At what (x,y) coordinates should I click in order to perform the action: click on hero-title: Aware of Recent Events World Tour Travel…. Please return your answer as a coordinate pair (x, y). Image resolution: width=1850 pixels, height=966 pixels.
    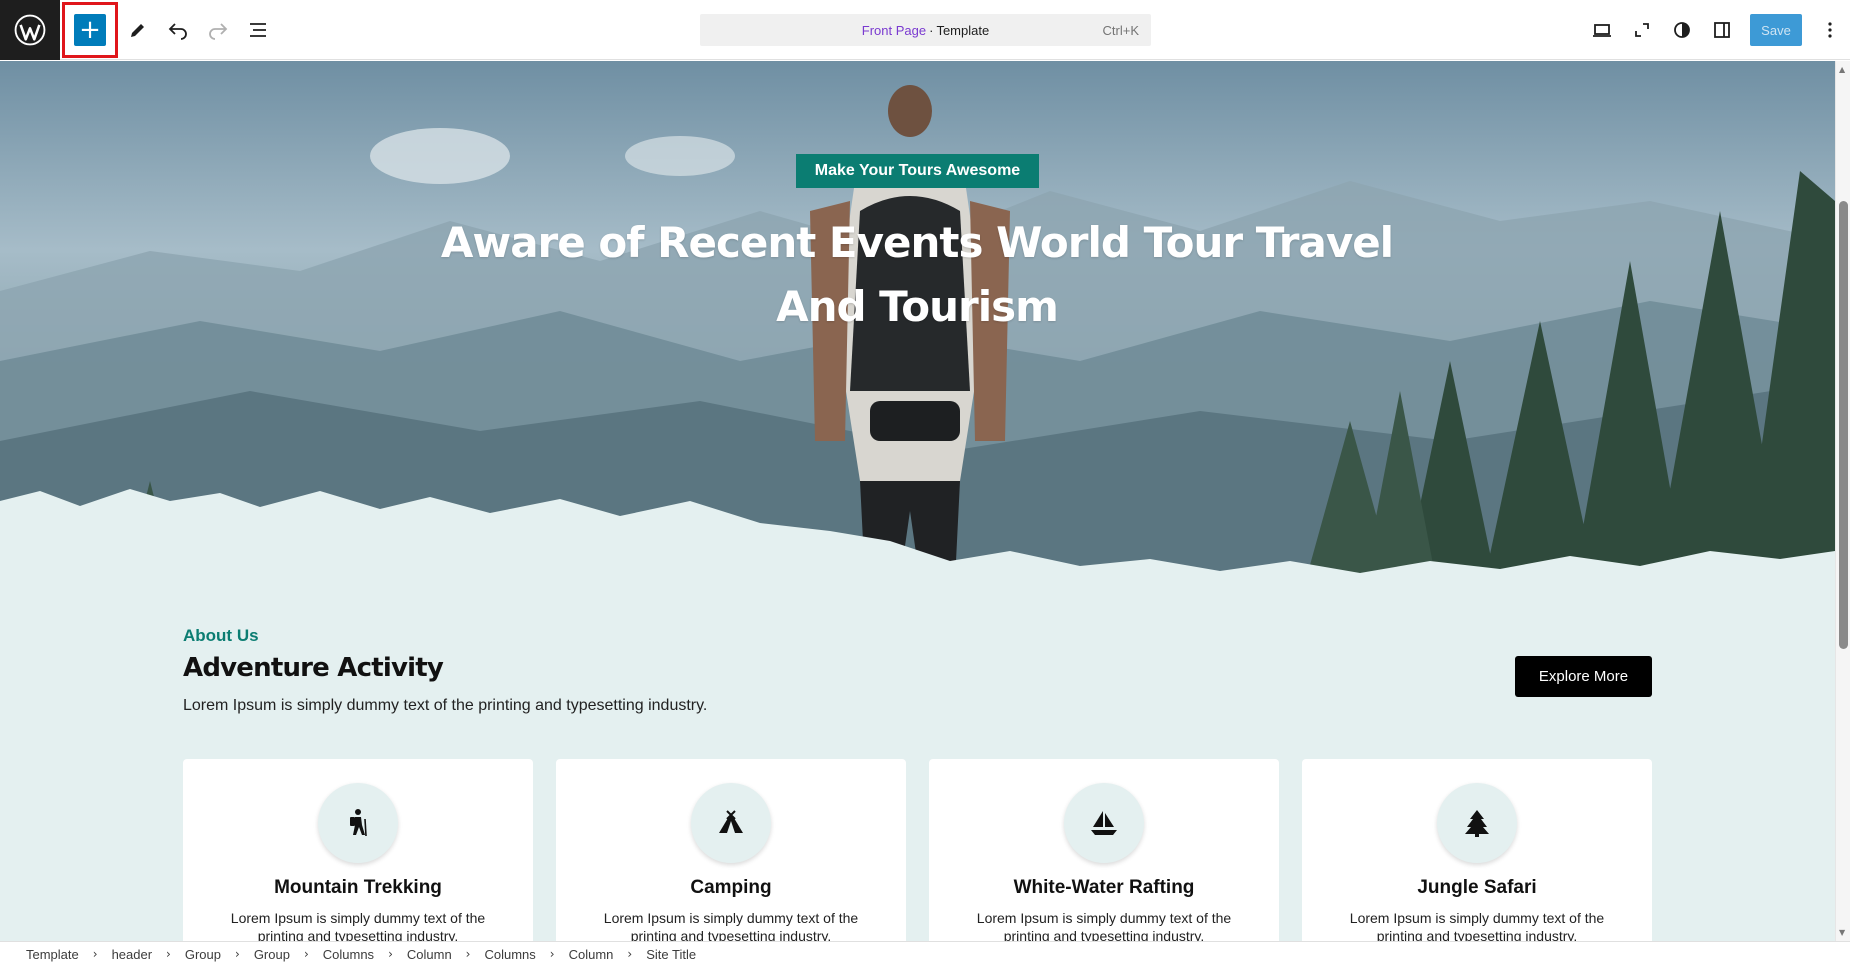
    Looking at the image, I should click on (917, 275).